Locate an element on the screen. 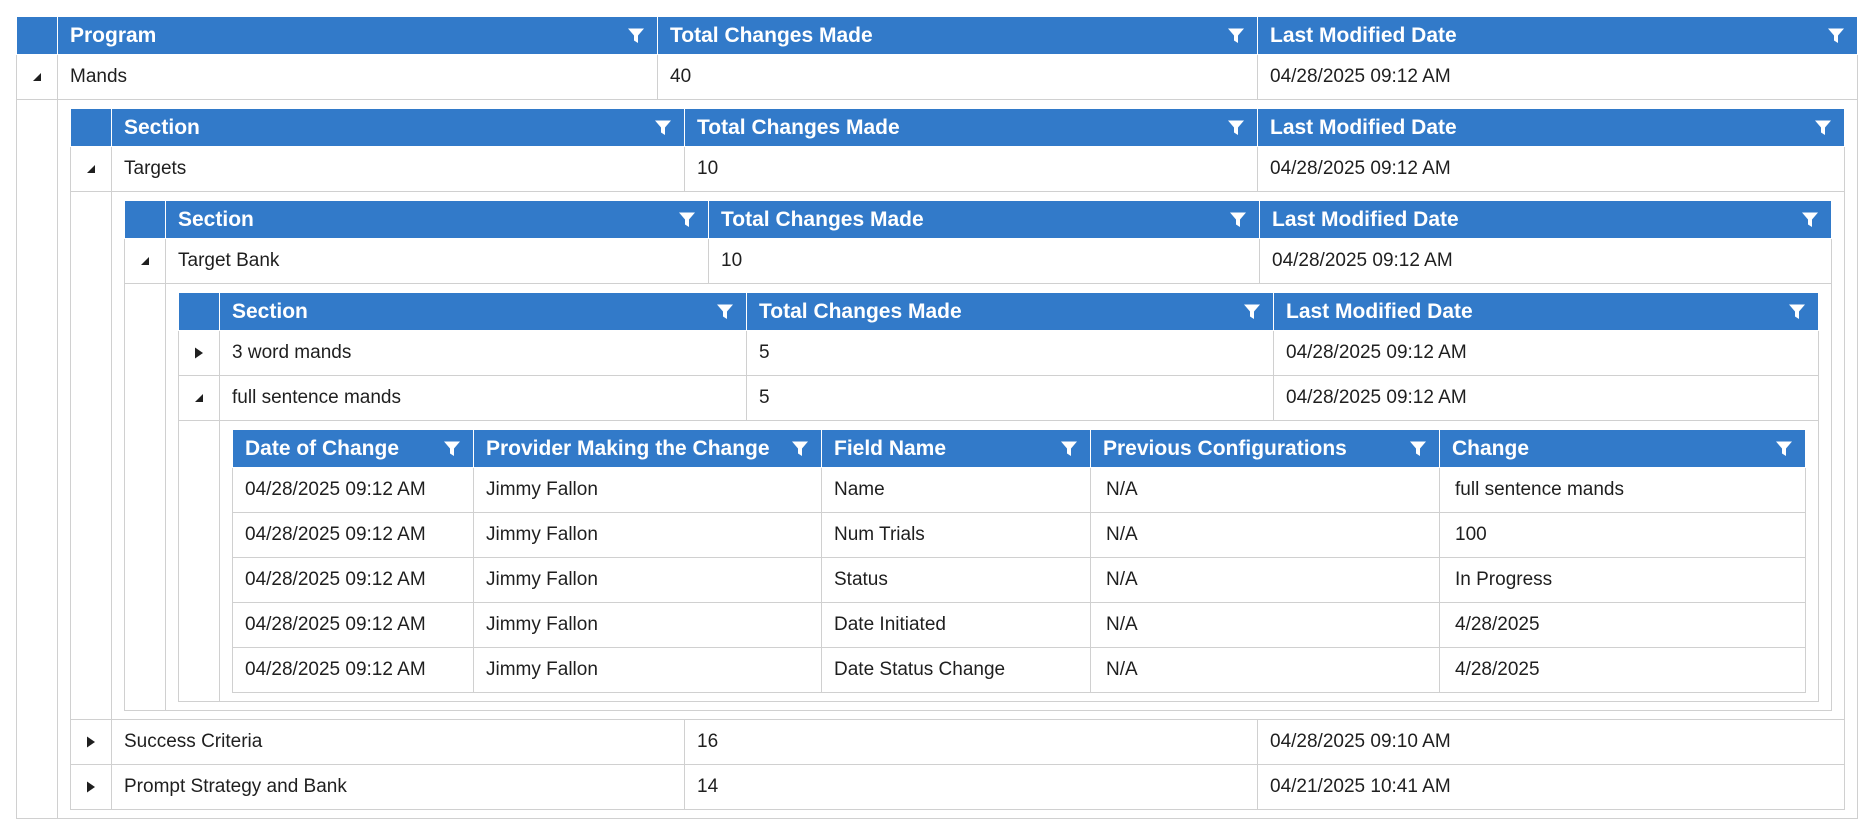  column-header-label: Previous Configurations is located at coordinates (1225, 448).